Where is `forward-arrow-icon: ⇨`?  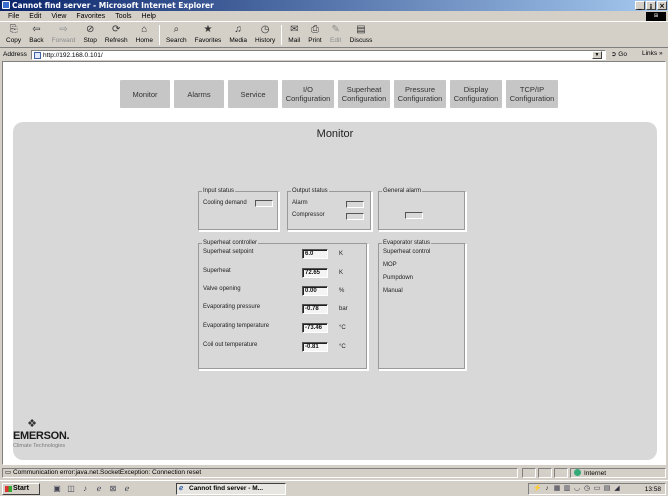 forward-arrow-icon: ⇨ is located at coordinates (63, 29).